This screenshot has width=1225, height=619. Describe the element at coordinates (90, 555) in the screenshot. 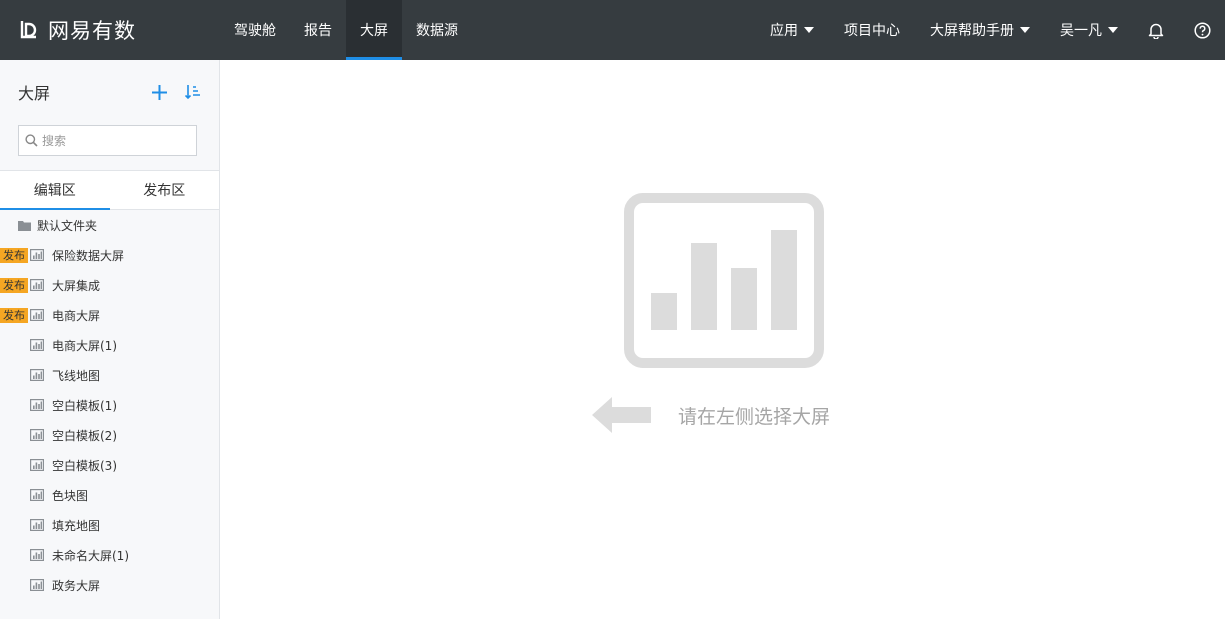

I see `bigscreen-item-label: 未命名大屏(1)` at that location.